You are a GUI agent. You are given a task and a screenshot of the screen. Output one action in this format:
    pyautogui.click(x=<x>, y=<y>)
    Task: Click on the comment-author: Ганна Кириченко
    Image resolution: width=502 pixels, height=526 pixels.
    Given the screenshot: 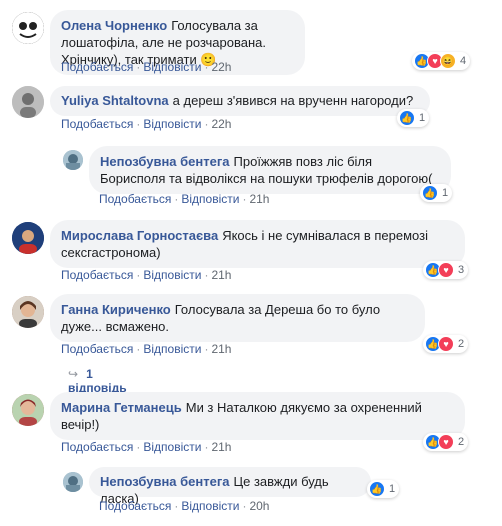 What is the action you would take?
    pyautogui.click(x=116, y=309)
    